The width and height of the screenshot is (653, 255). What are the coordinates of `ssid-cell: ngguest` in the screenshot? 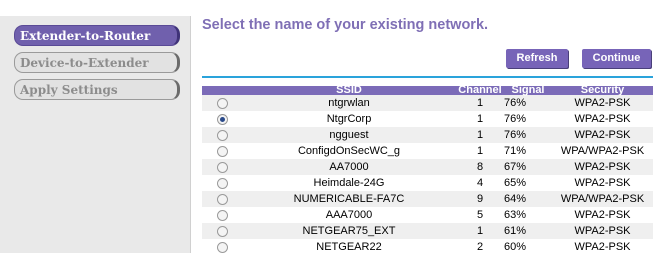 It's located at (349, 135).